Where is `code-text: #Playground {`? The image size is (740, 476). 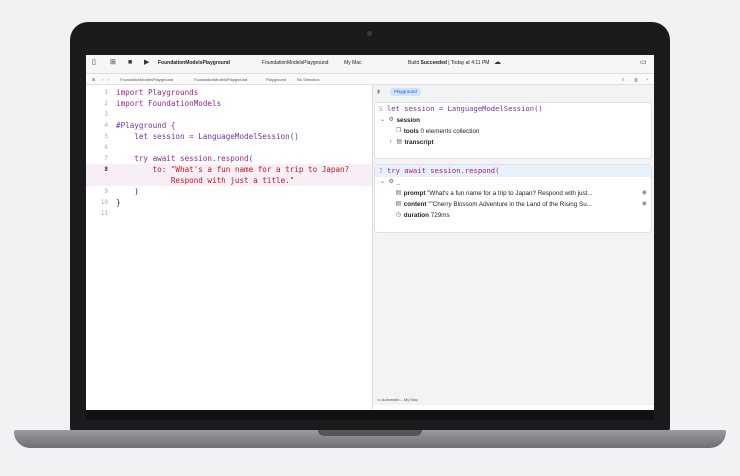
code-text: #Playground { is located at coordinates (146, 125).